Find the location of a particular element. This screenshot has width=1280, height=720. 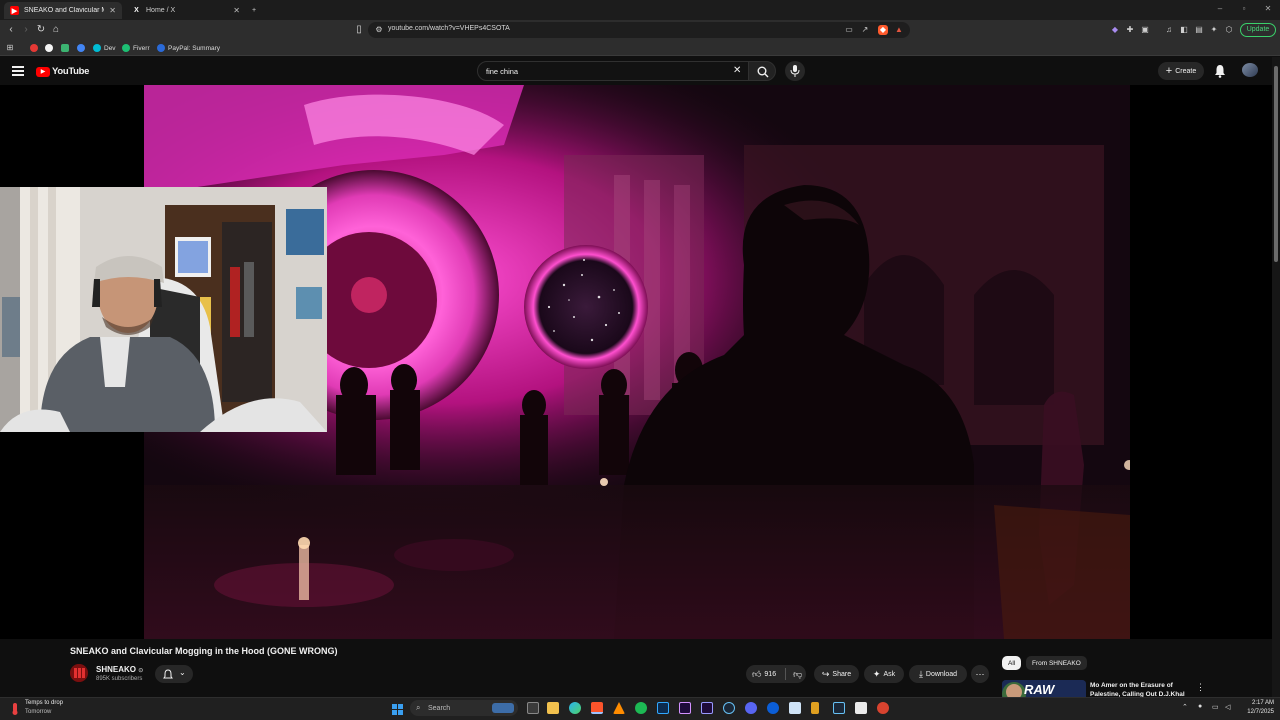

weather-headline: Temps to drop is located at coordinates (44, 703).